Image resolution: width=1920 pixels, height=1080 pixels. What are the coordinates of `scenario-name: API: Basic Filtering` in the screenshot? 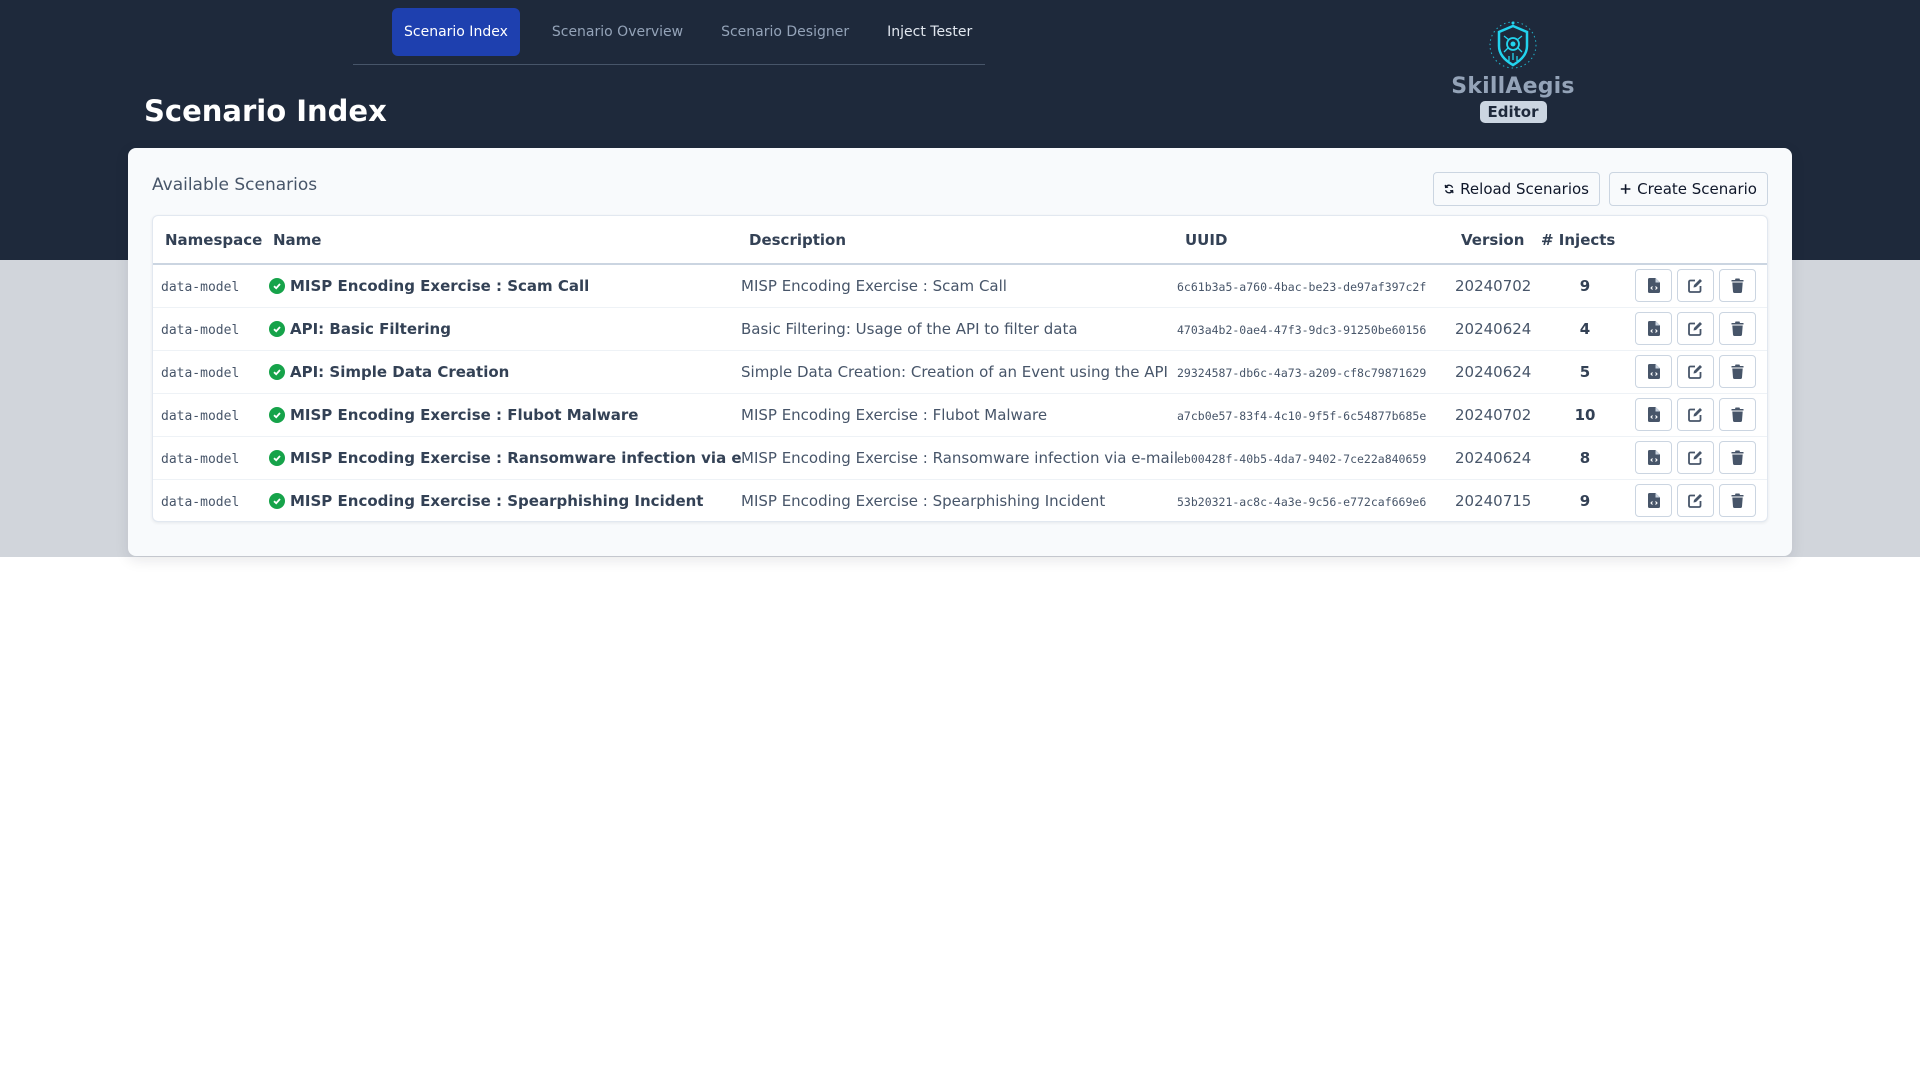 It's located at (370, 329).